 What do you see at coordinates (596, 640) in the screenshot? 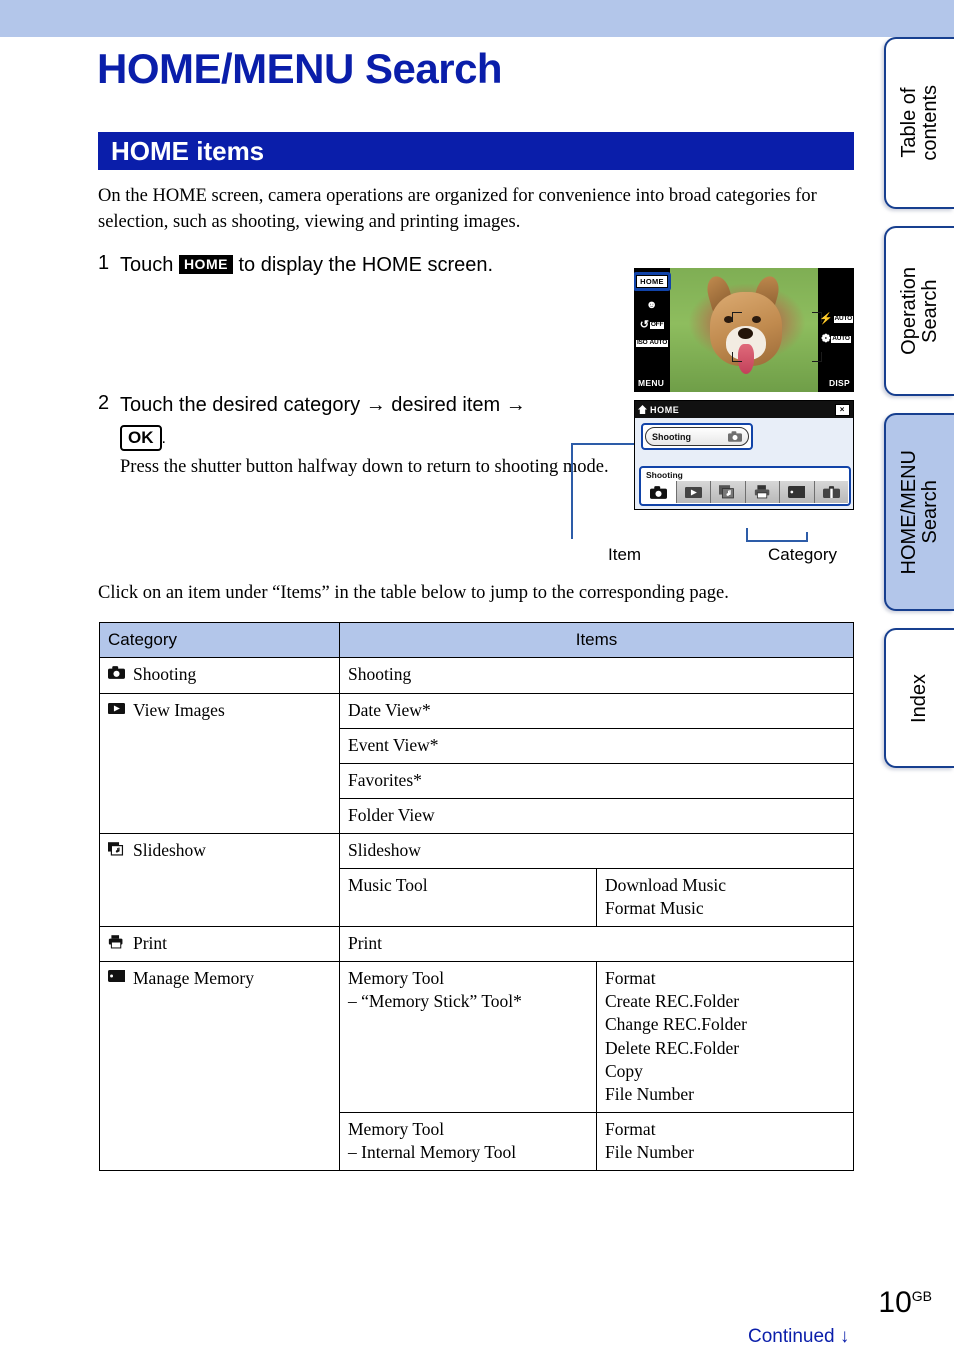
I see `table-header-items: Items` at bounding box center [596, 640].